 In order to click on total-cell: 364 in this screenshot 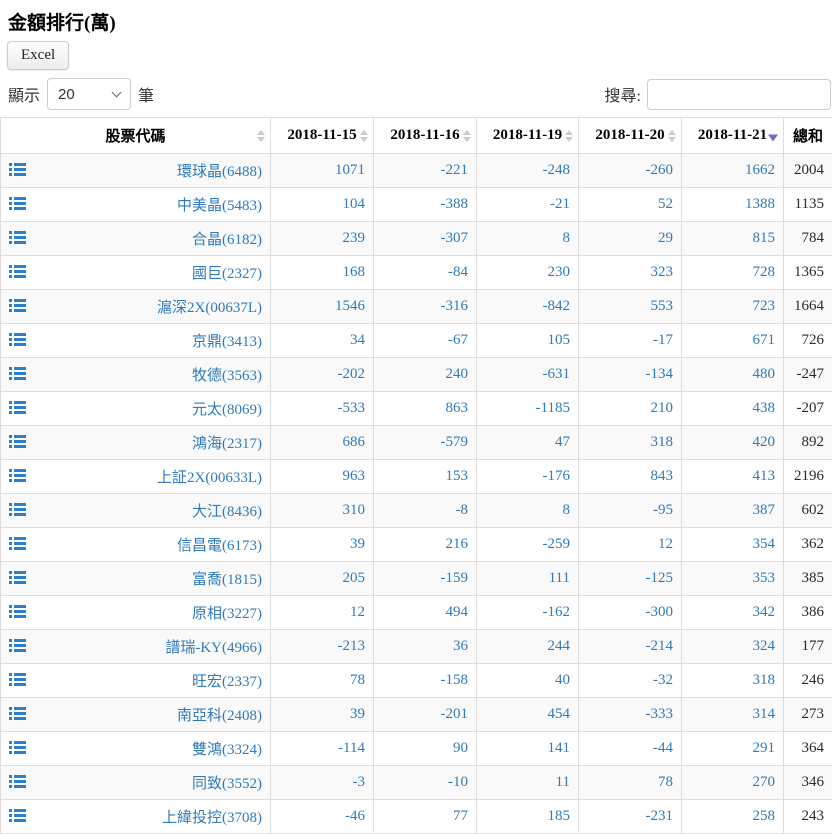, I will do `click(808, 749)`.